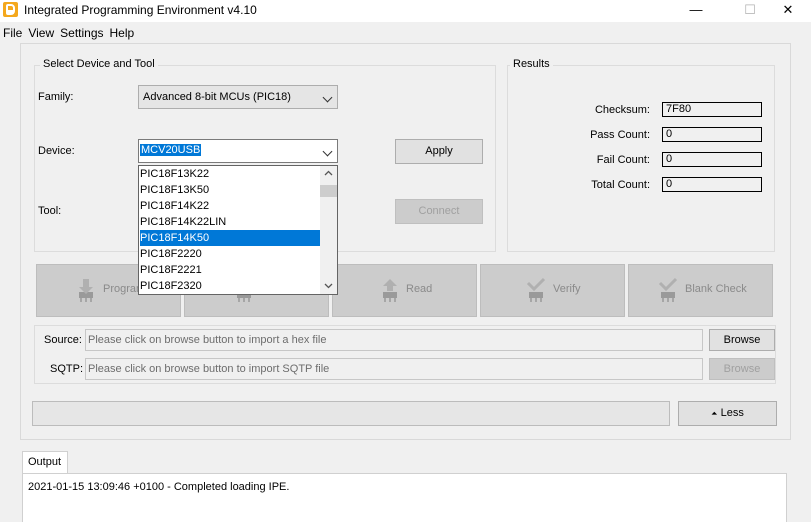  I want to click on fail-count-label: Fail Count:, so click(623, 160).